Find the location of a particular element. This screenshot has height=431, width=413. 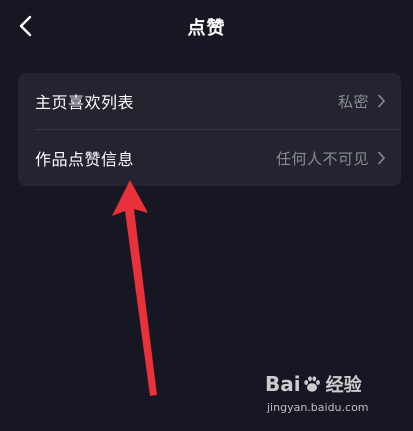

homepage-likes-list-row: 主页喜欢列表 私密 is located at coordinates (209, 101).